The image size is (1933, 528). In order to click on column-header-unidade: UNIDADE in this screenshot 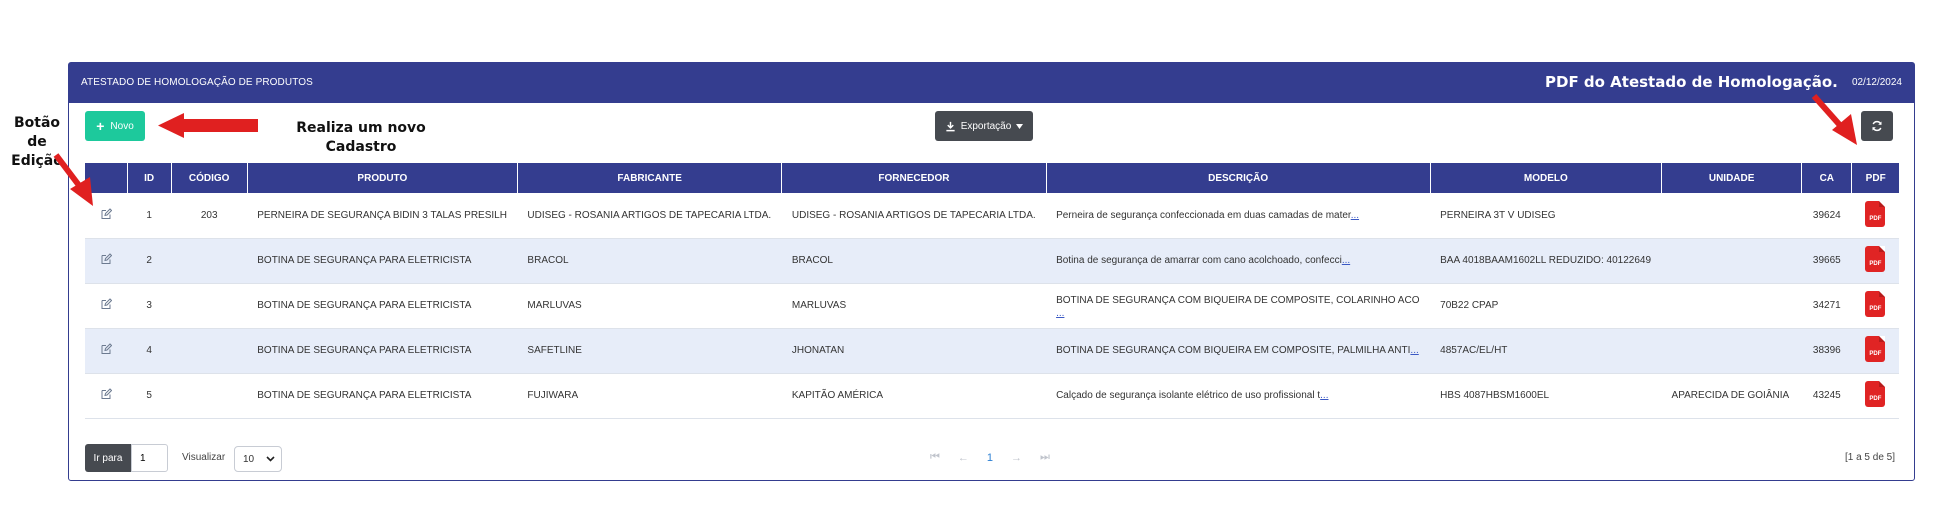, I will do `click(1732, 178)`.